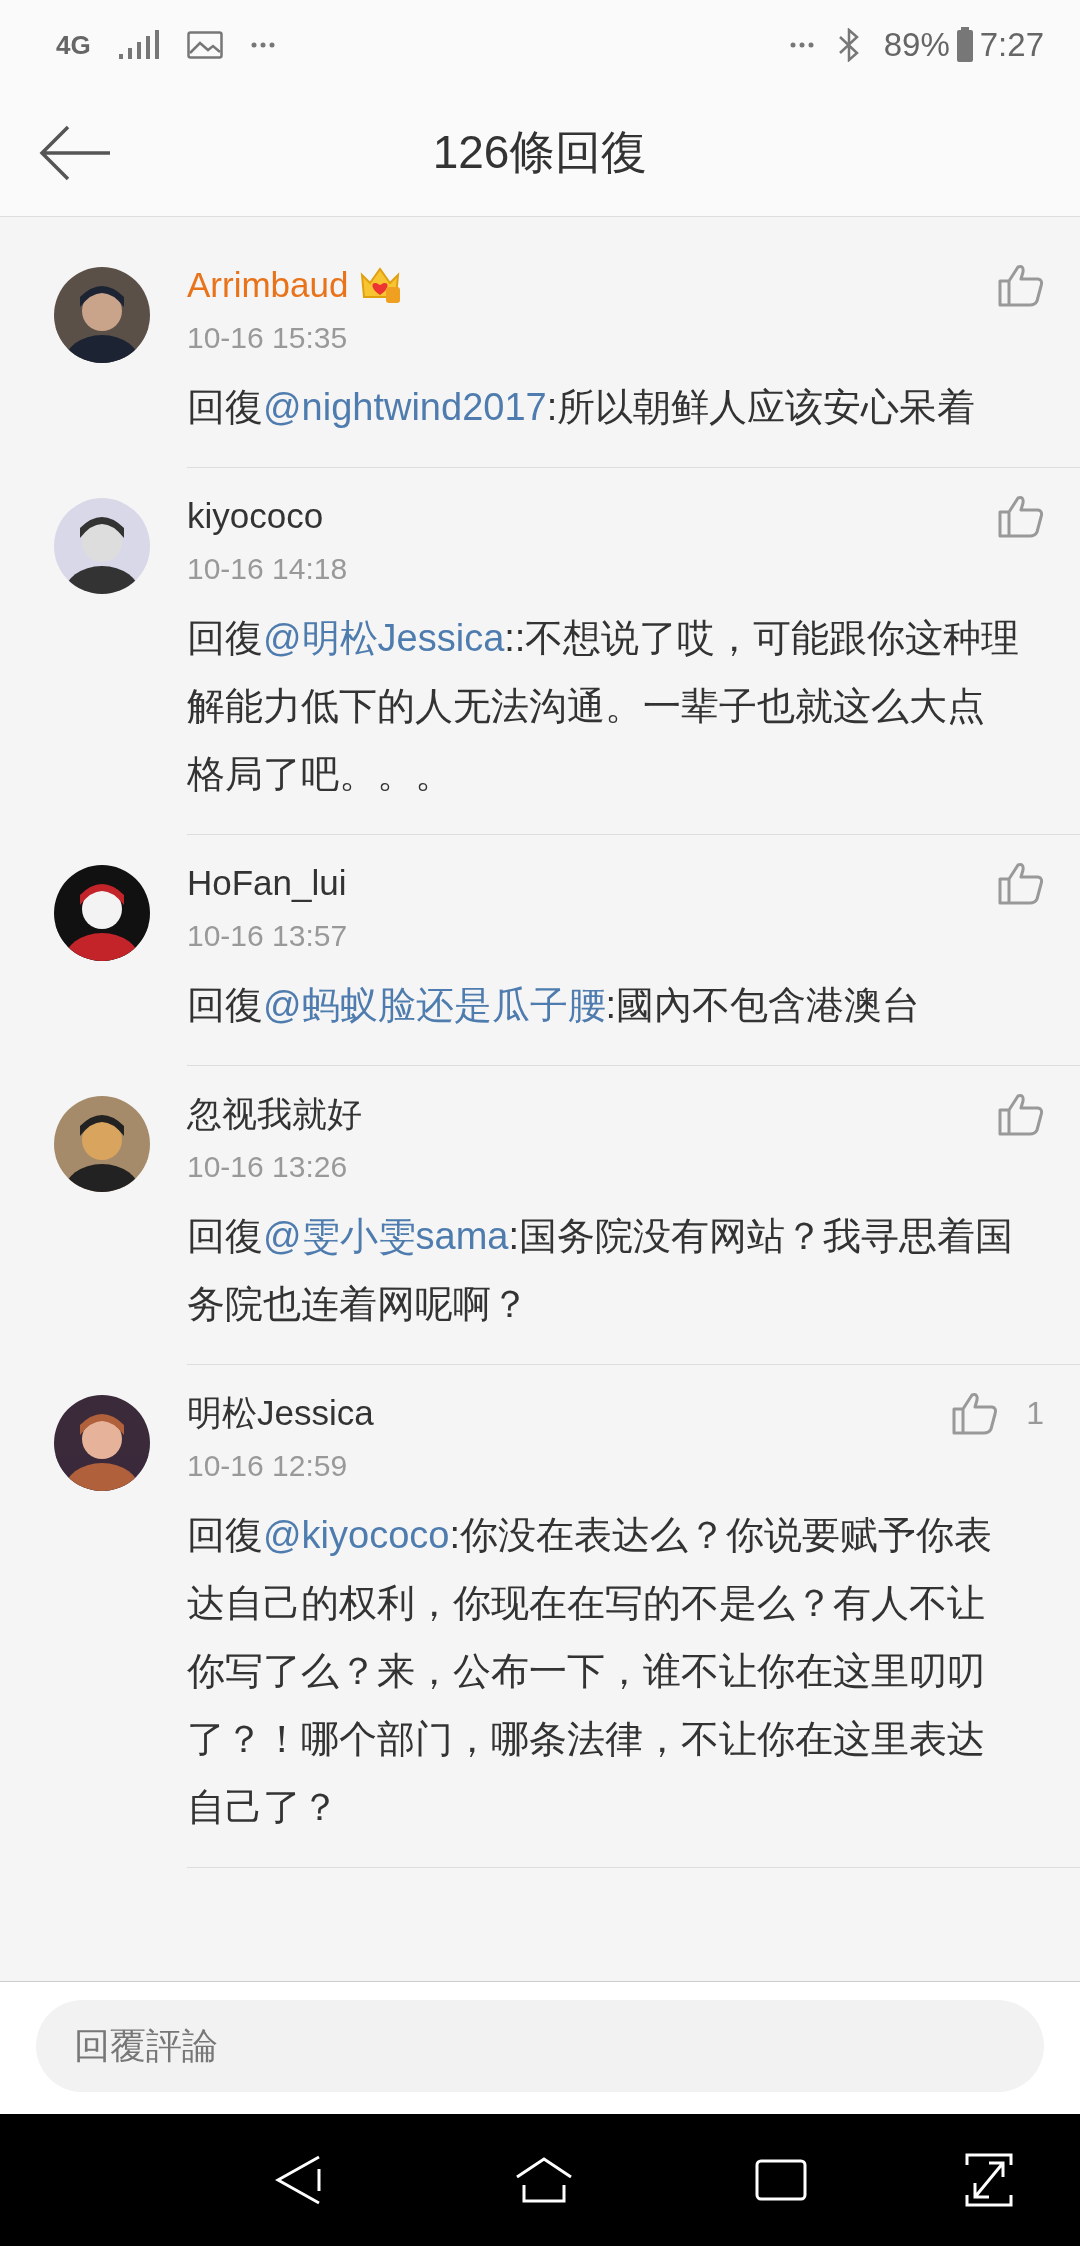 This screenshot has width=1080, height=2246. I want to click on user-name: HoFan_lui, so click(267, 883).